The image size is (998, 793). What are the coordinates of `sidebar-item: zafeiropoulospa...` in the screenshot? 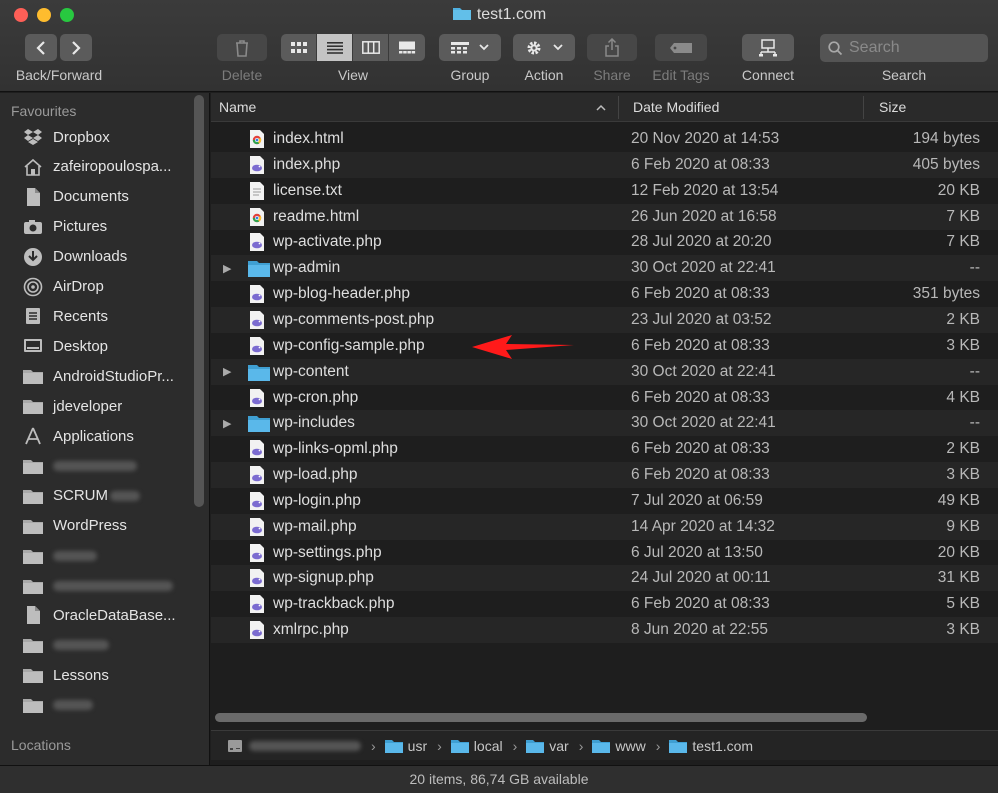 It's located at (107, 167).